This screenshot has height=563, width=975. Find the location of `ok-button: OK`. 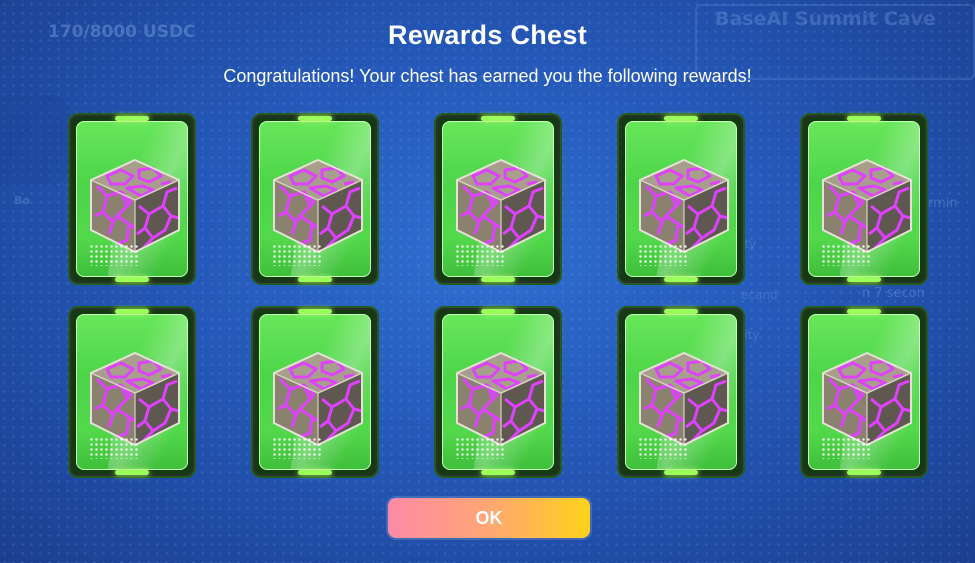

ok-button: OK is located at coordinates (489, 518).